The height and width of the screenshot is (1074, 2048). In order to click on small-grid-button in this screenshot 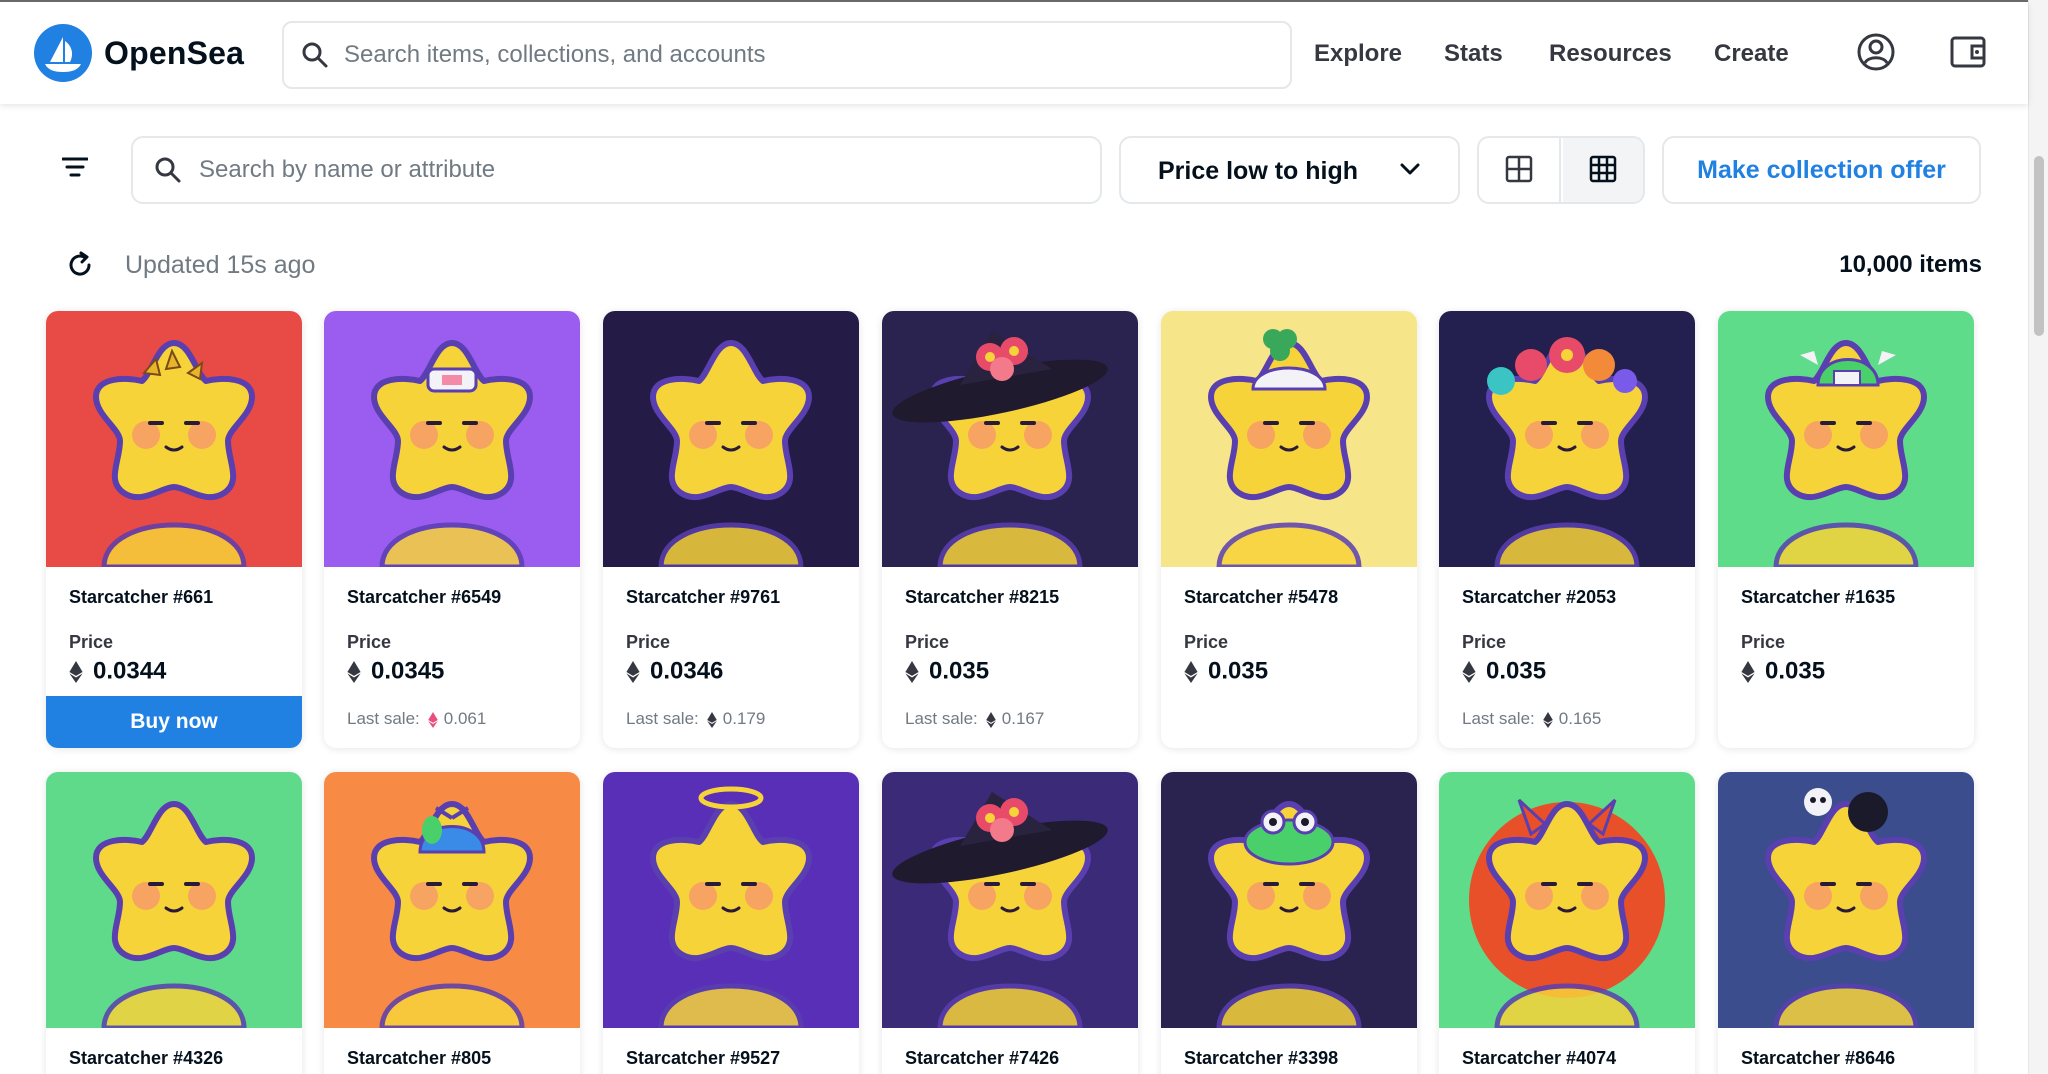, I will do `click(1603, 170)`.